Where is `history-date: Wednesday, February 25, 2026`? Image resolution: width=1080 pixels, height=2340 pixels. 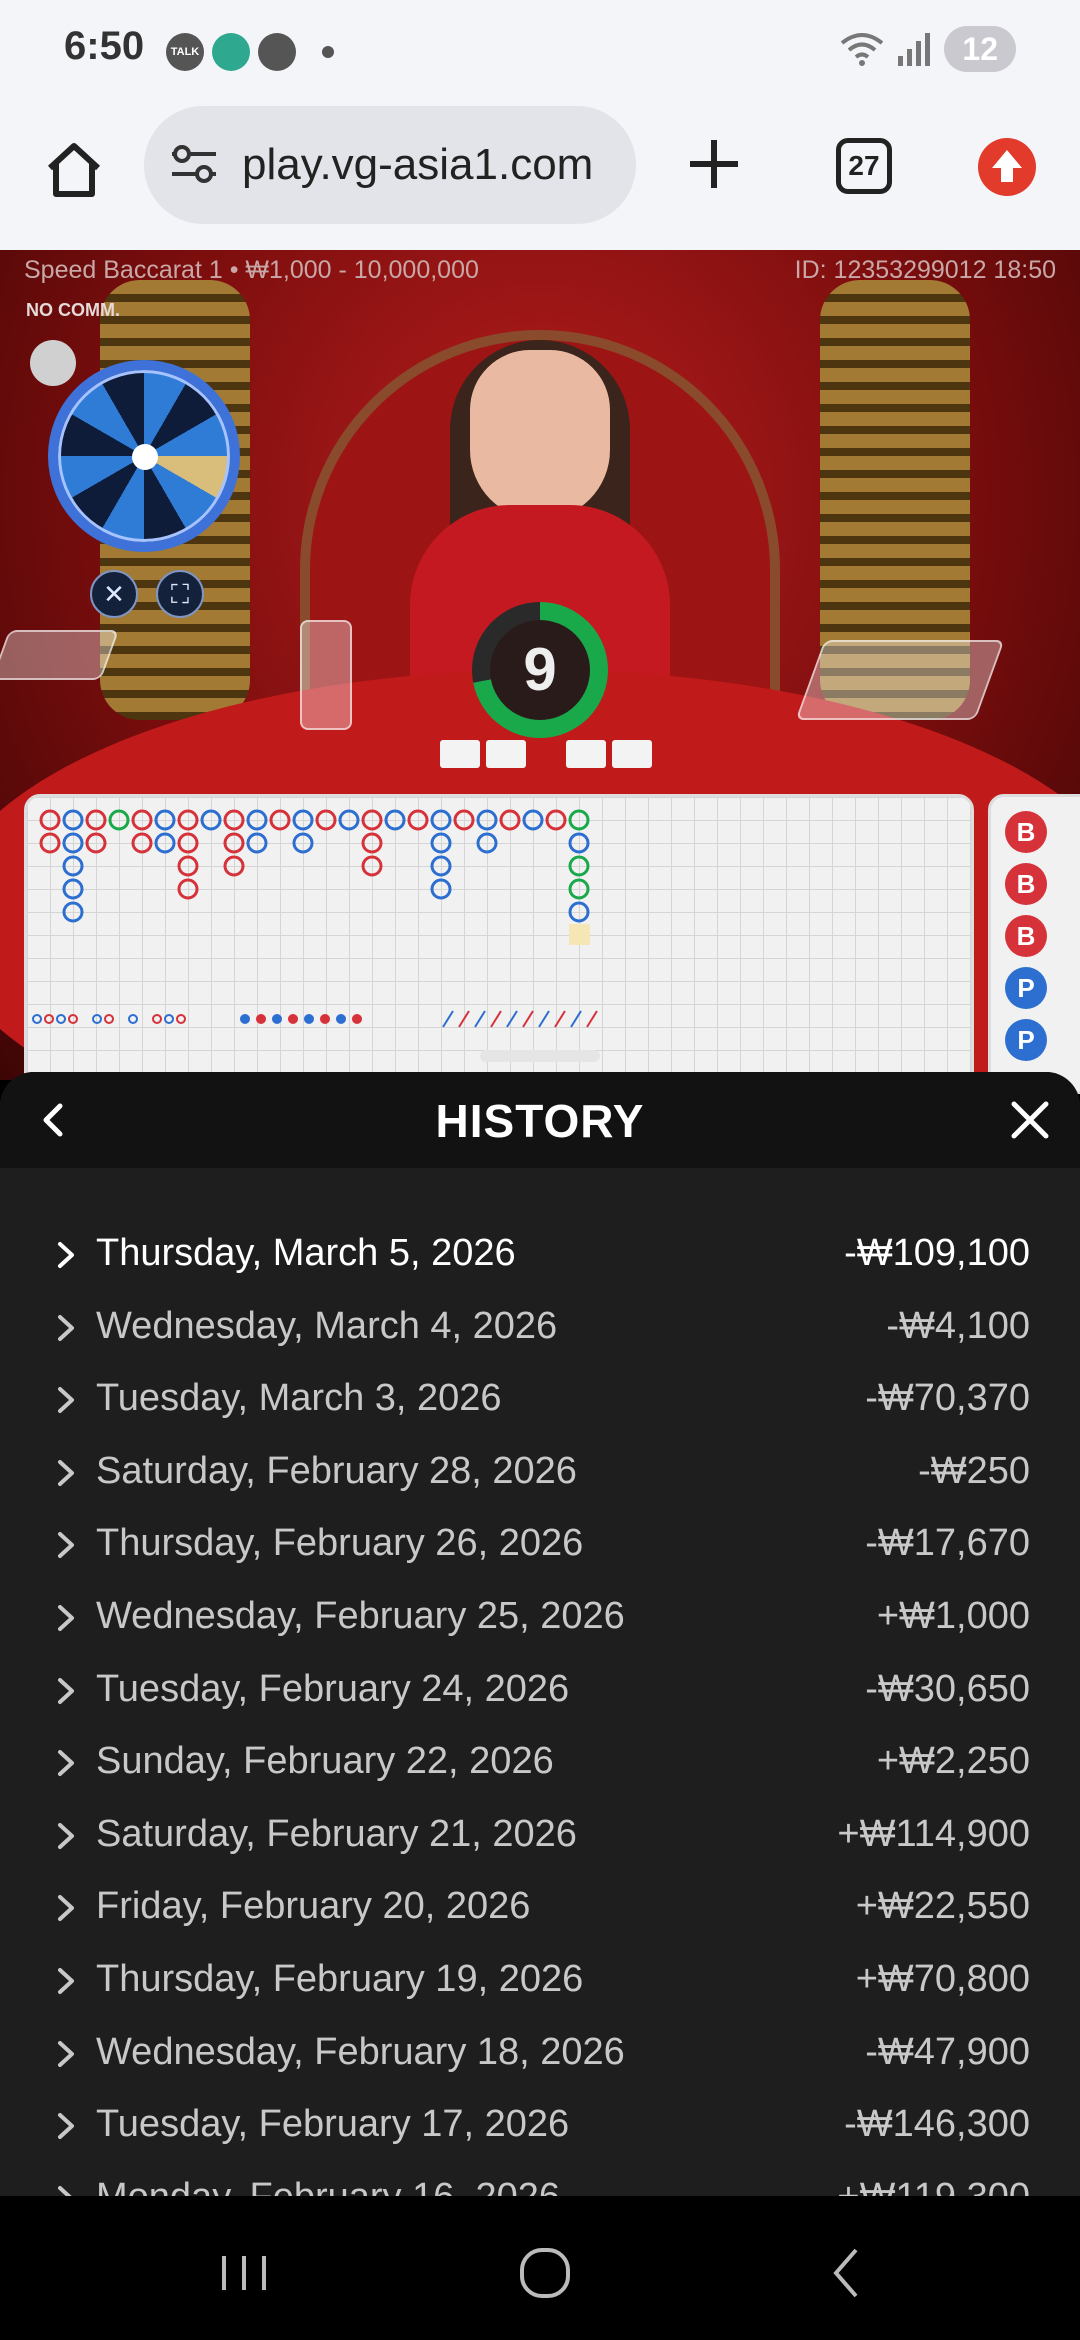
history-date: Wednesday, February 25, 2026 is located at coordinates (360, 1615).